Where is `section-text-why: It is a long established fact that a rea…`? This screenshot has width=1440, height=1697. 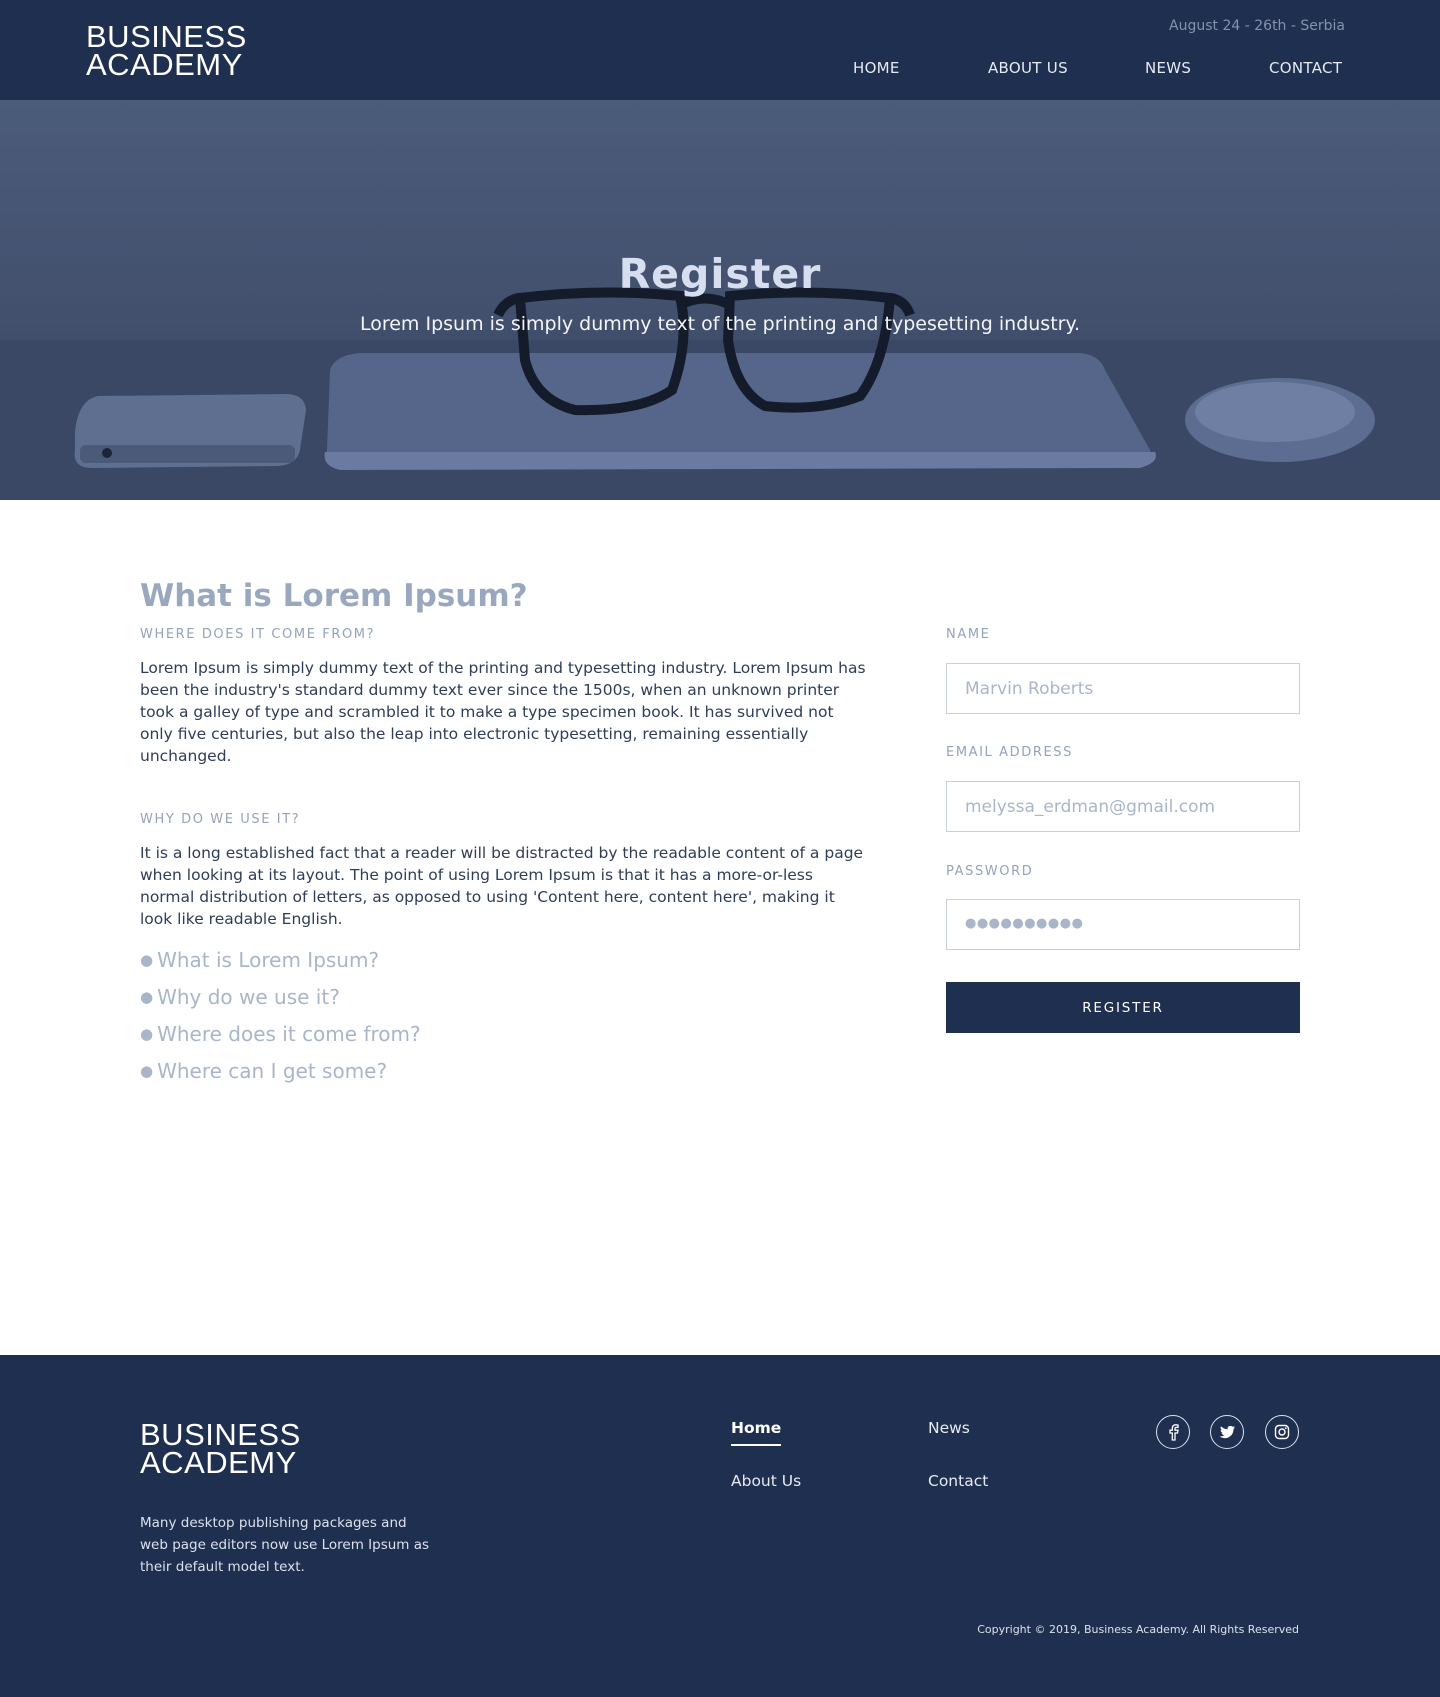
section-text-why: It is a long established fact that a rea… is located at coordinates (502, 886).